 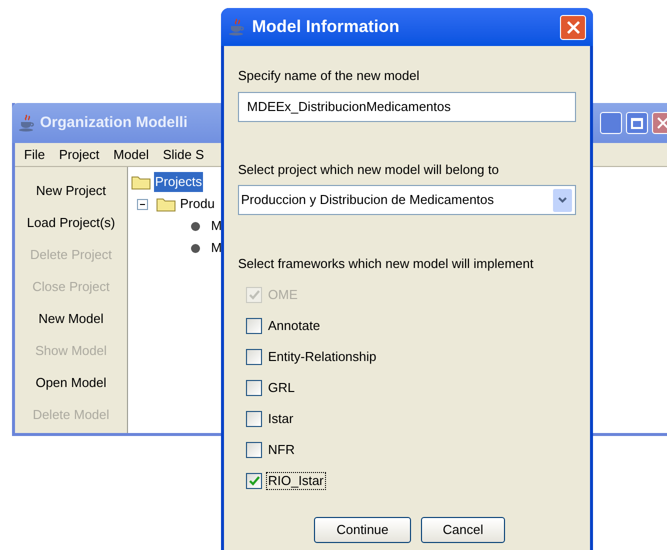 I want to click on close-button, so click(x=573, y=27).